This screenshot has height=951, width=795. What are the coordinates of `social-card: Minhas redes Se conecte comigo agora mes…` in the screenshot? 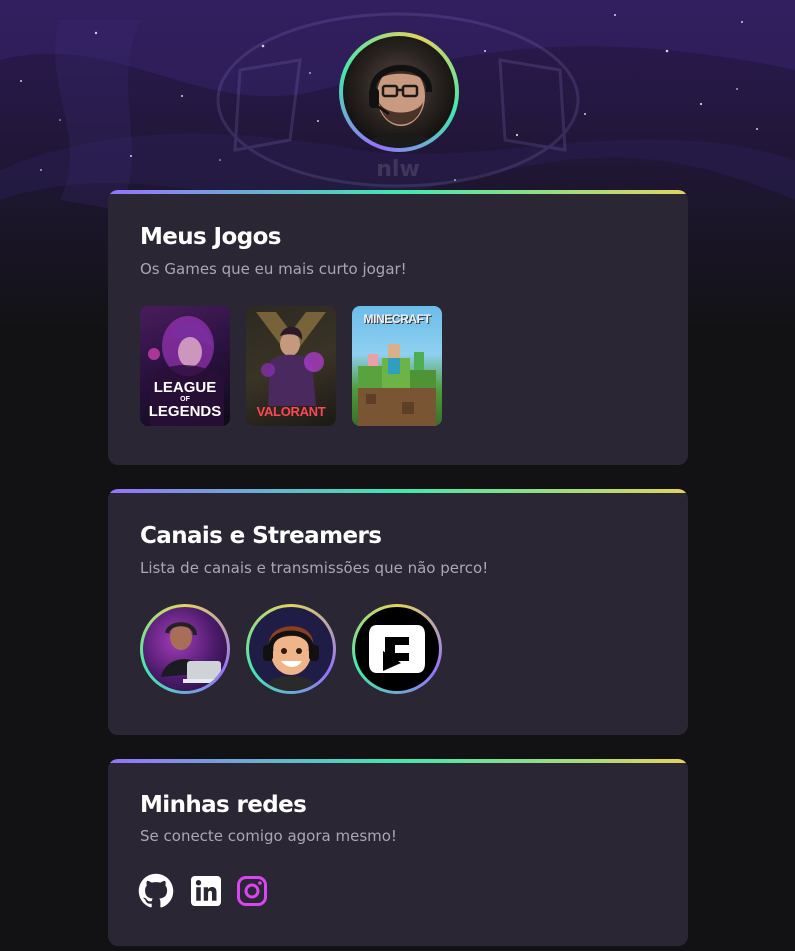 It's located at (398, 852).